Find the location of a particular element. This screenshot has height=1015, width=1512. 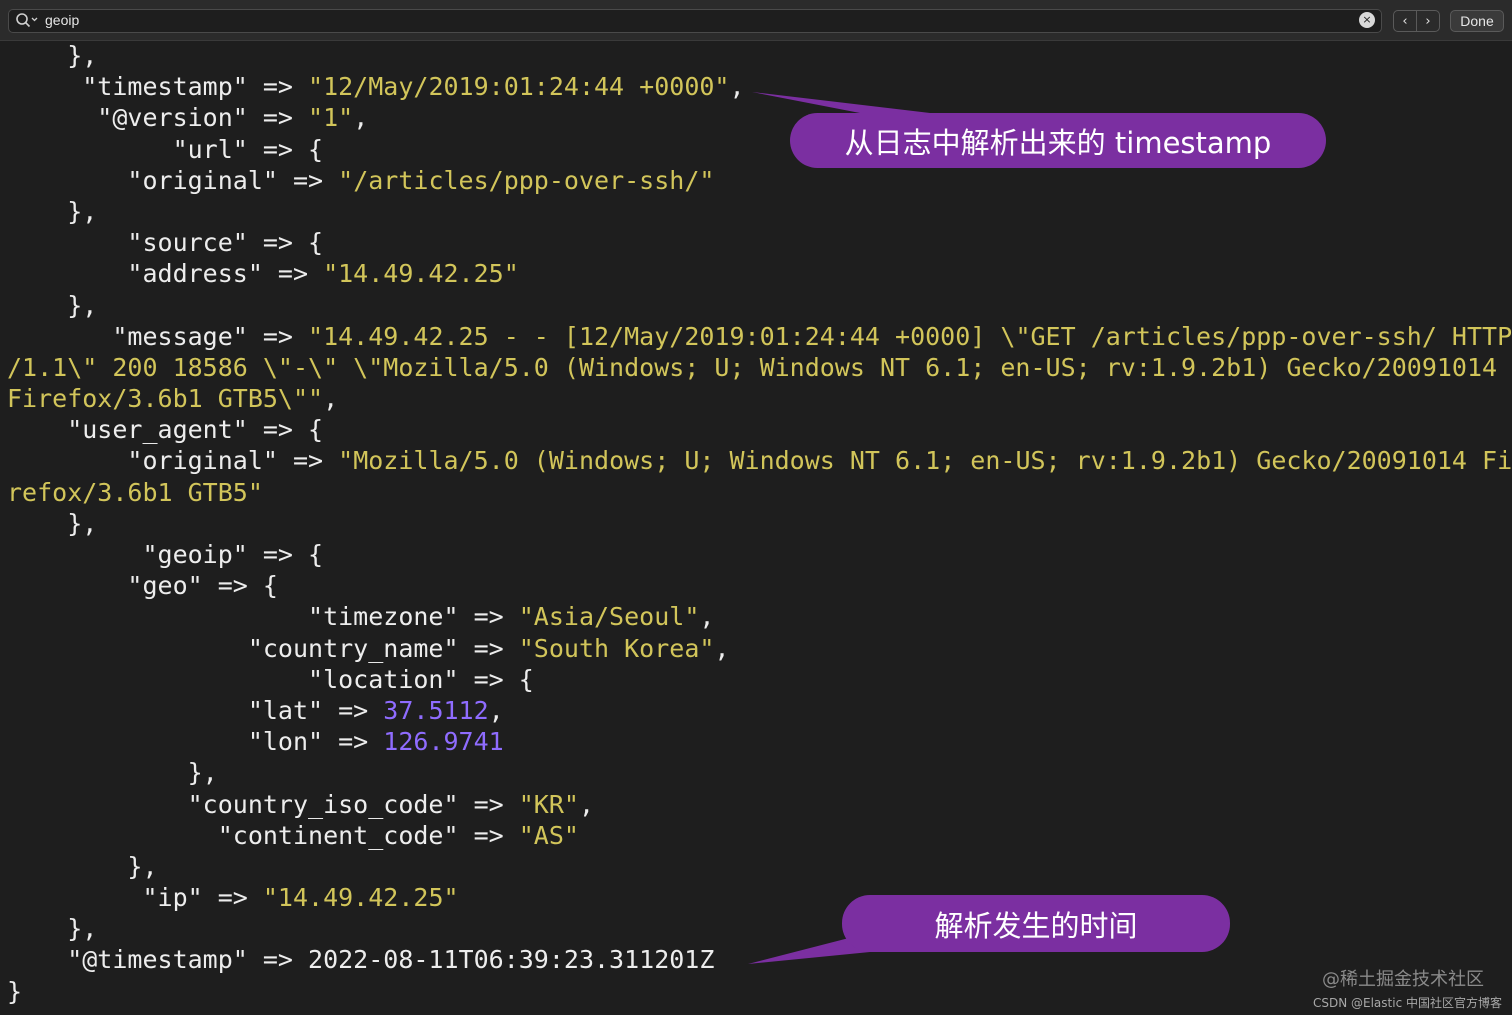

callout-pointer-timestamp is located at coordinates (841, 102).